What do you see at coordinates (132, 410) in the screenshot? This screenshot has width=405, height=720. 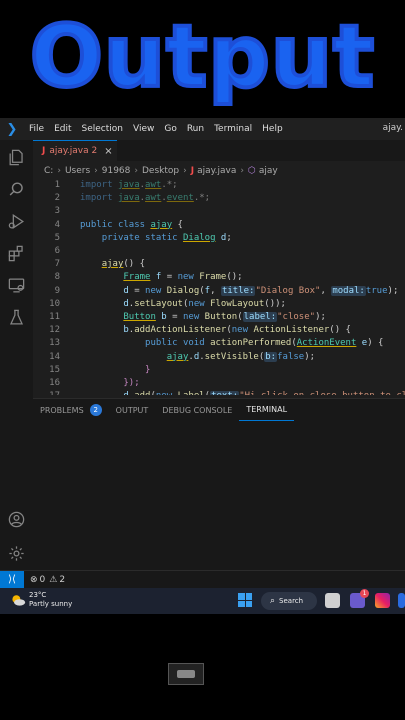 I see `tab-output: OUTPUT` at bounding box center [132, 410].